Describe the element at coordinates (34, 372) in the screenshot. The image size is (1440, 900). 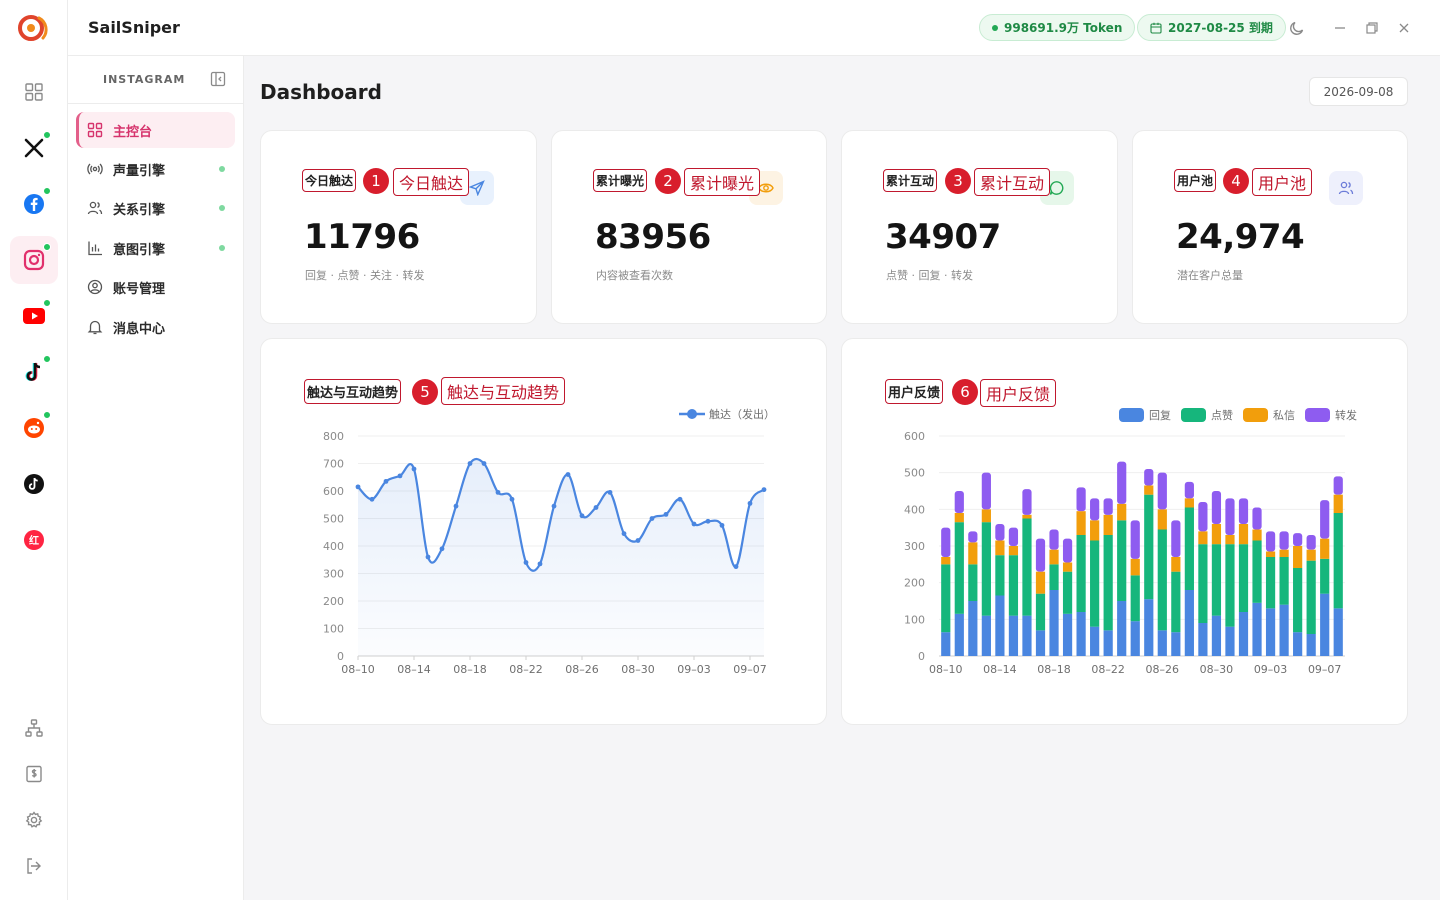
I see `tiktok-icon` at that location.